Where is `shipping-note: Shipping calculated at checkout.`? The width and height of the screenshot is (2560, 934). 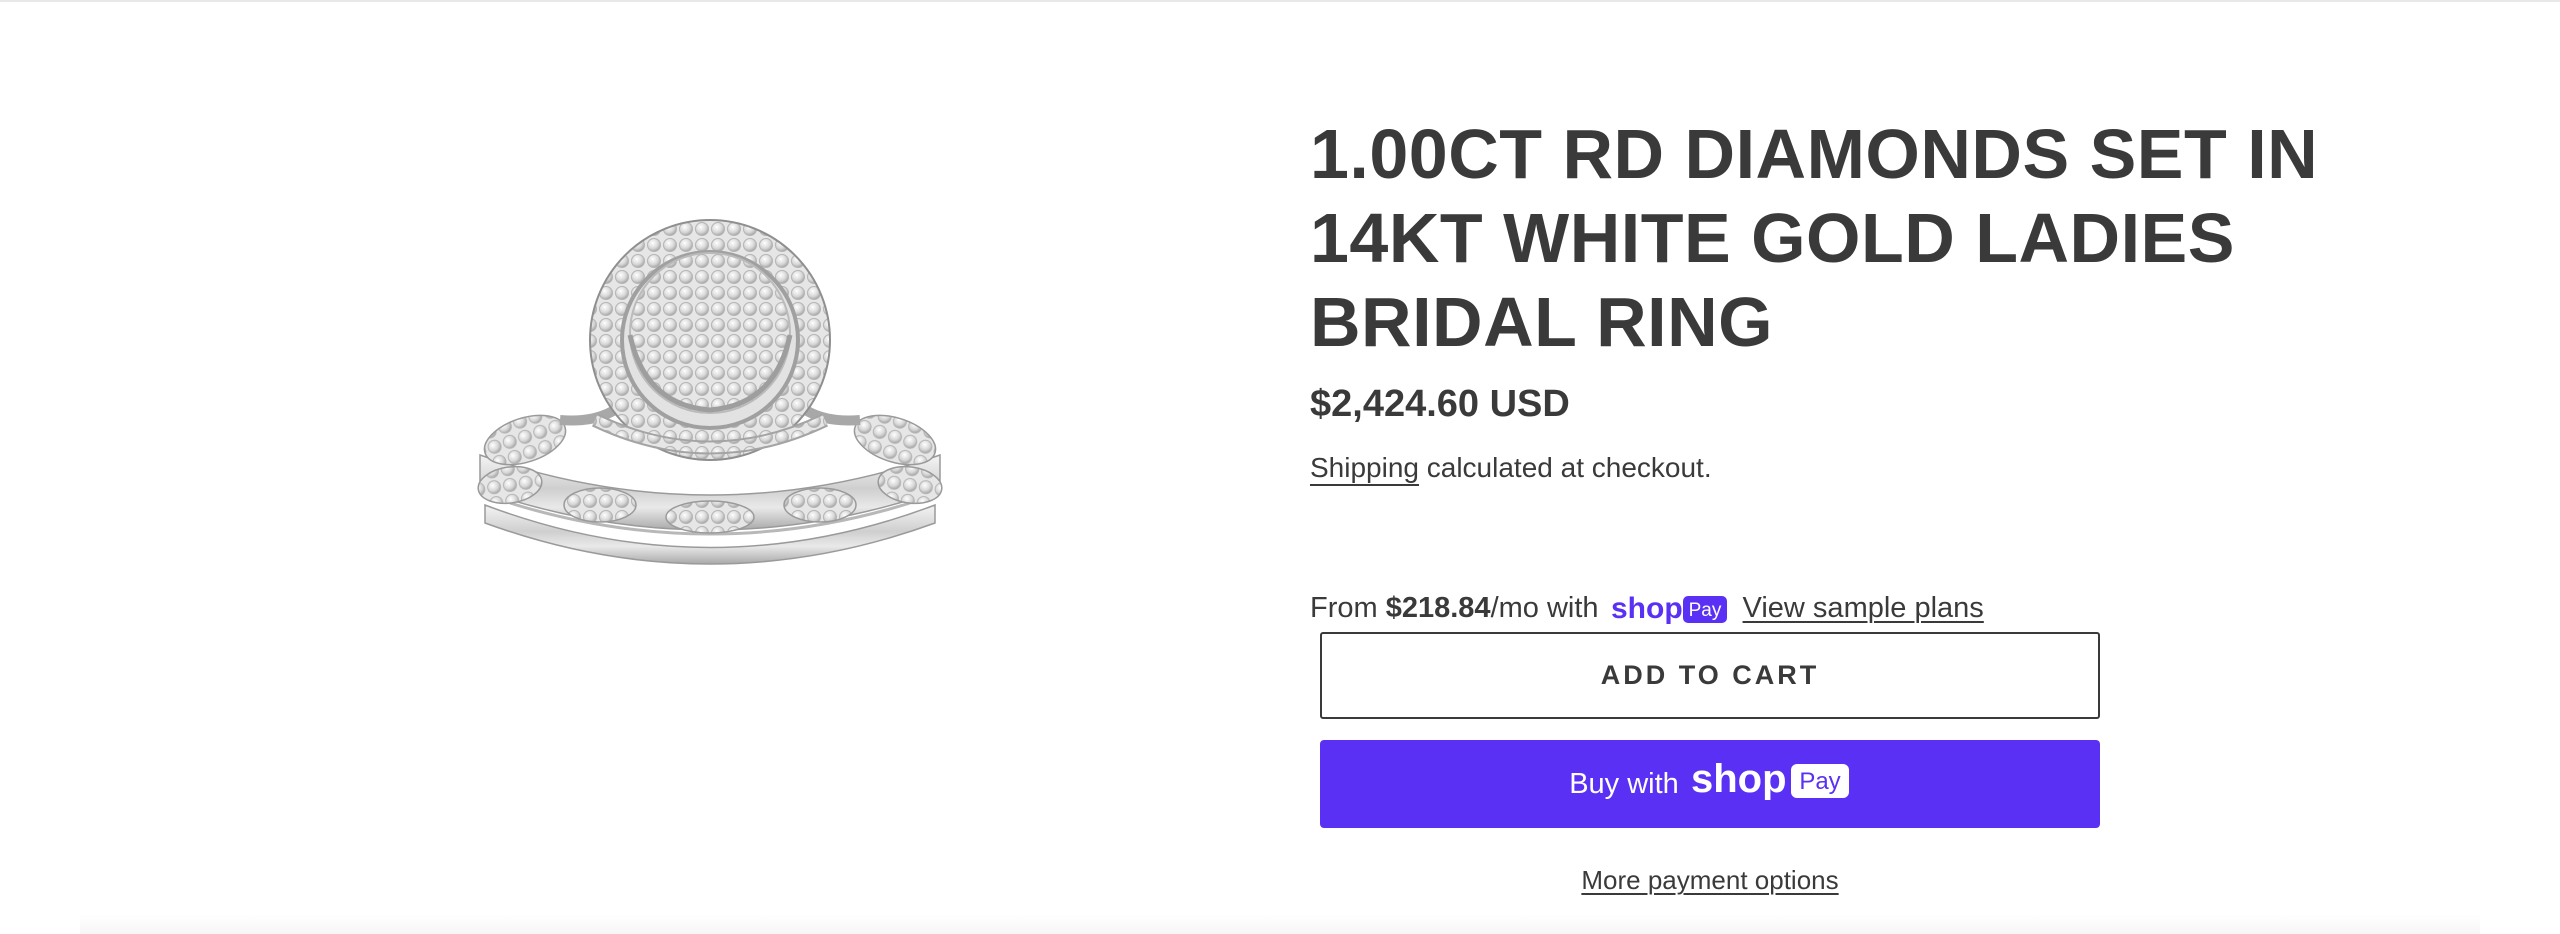 shipping-note: Shipping calculated at checkout. is located at coordinates (1511, 469).